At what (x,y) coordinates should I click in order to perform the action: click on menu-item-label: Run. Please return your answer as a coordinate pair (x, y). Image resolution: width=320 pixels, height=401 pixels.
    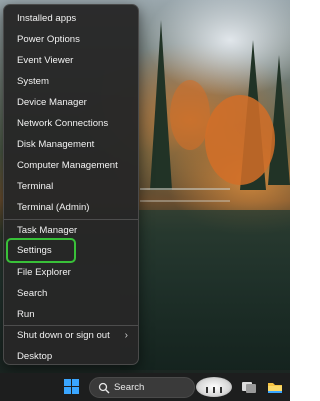
    Looking at the image, I should click on (26, 314).